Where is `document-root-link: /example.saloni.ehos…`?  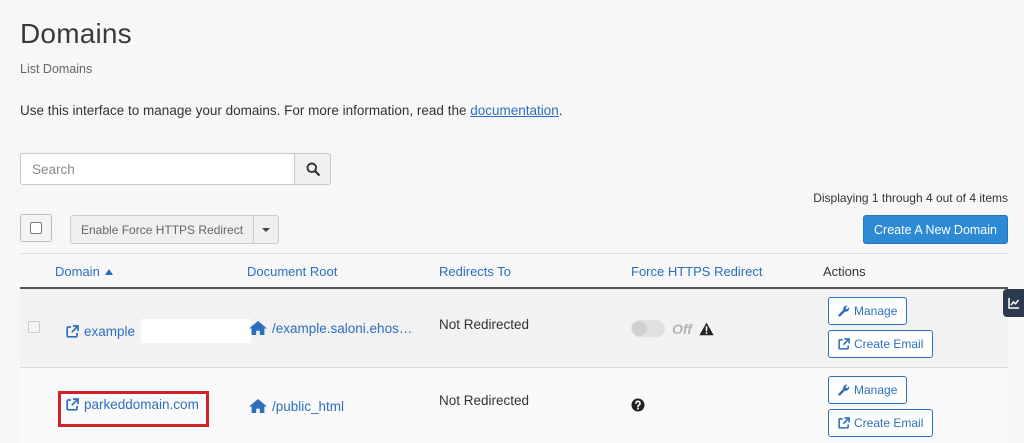
document-root-link: /example.saloni.ehos… is located at coordinates (330, 328).